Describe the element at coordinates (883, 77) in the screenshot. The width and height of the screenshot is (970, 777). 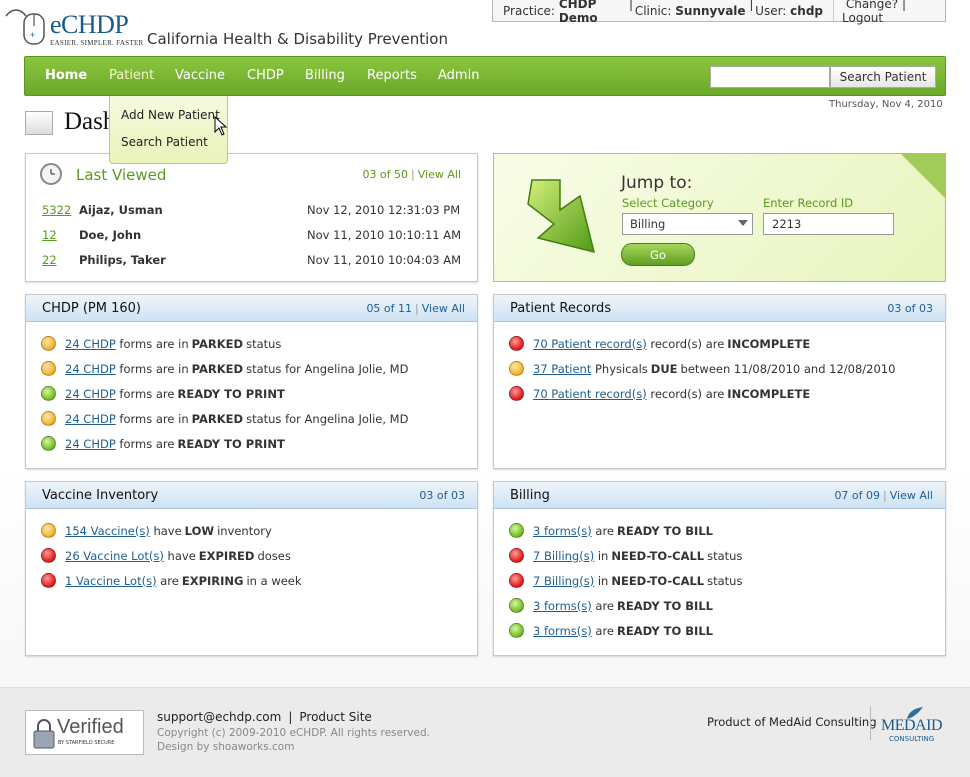
I see `search-patient-button: Search Patient` at that location.